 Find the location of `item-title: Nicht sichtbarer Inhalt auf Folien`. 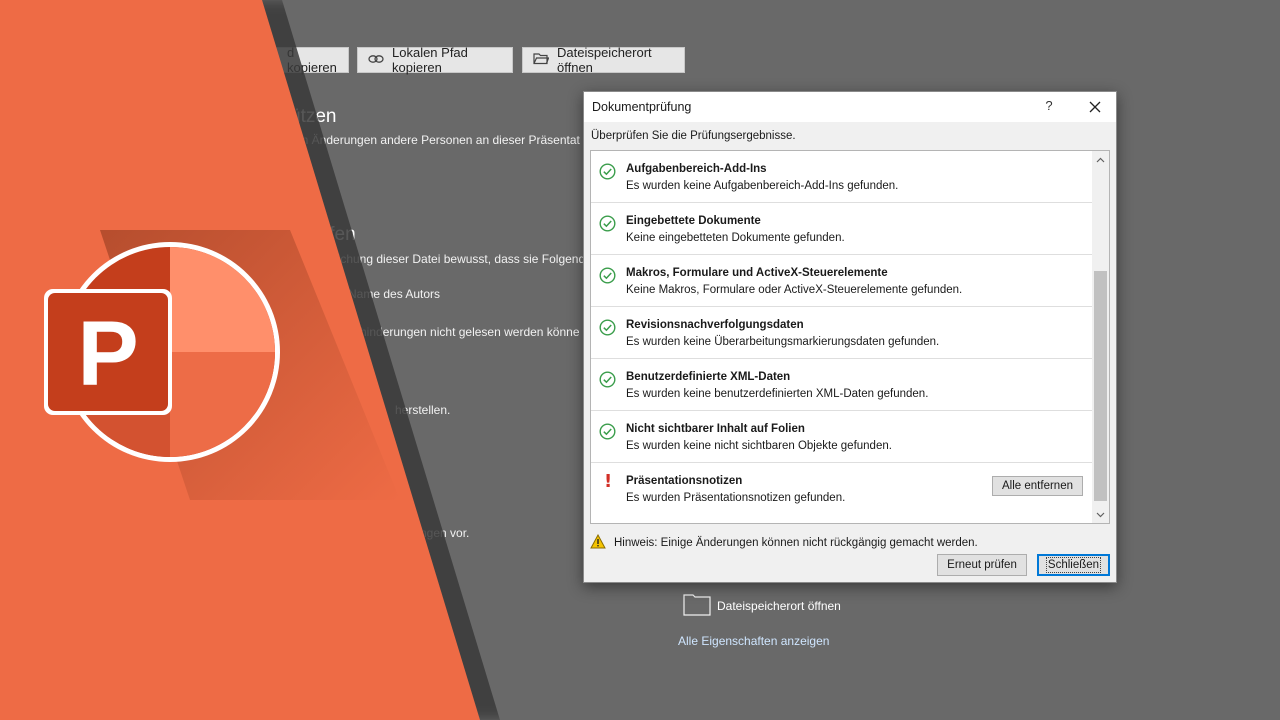

item-title: Nicht sichtbarer Inhalt auf Folien is located at coordinates (715, 429).